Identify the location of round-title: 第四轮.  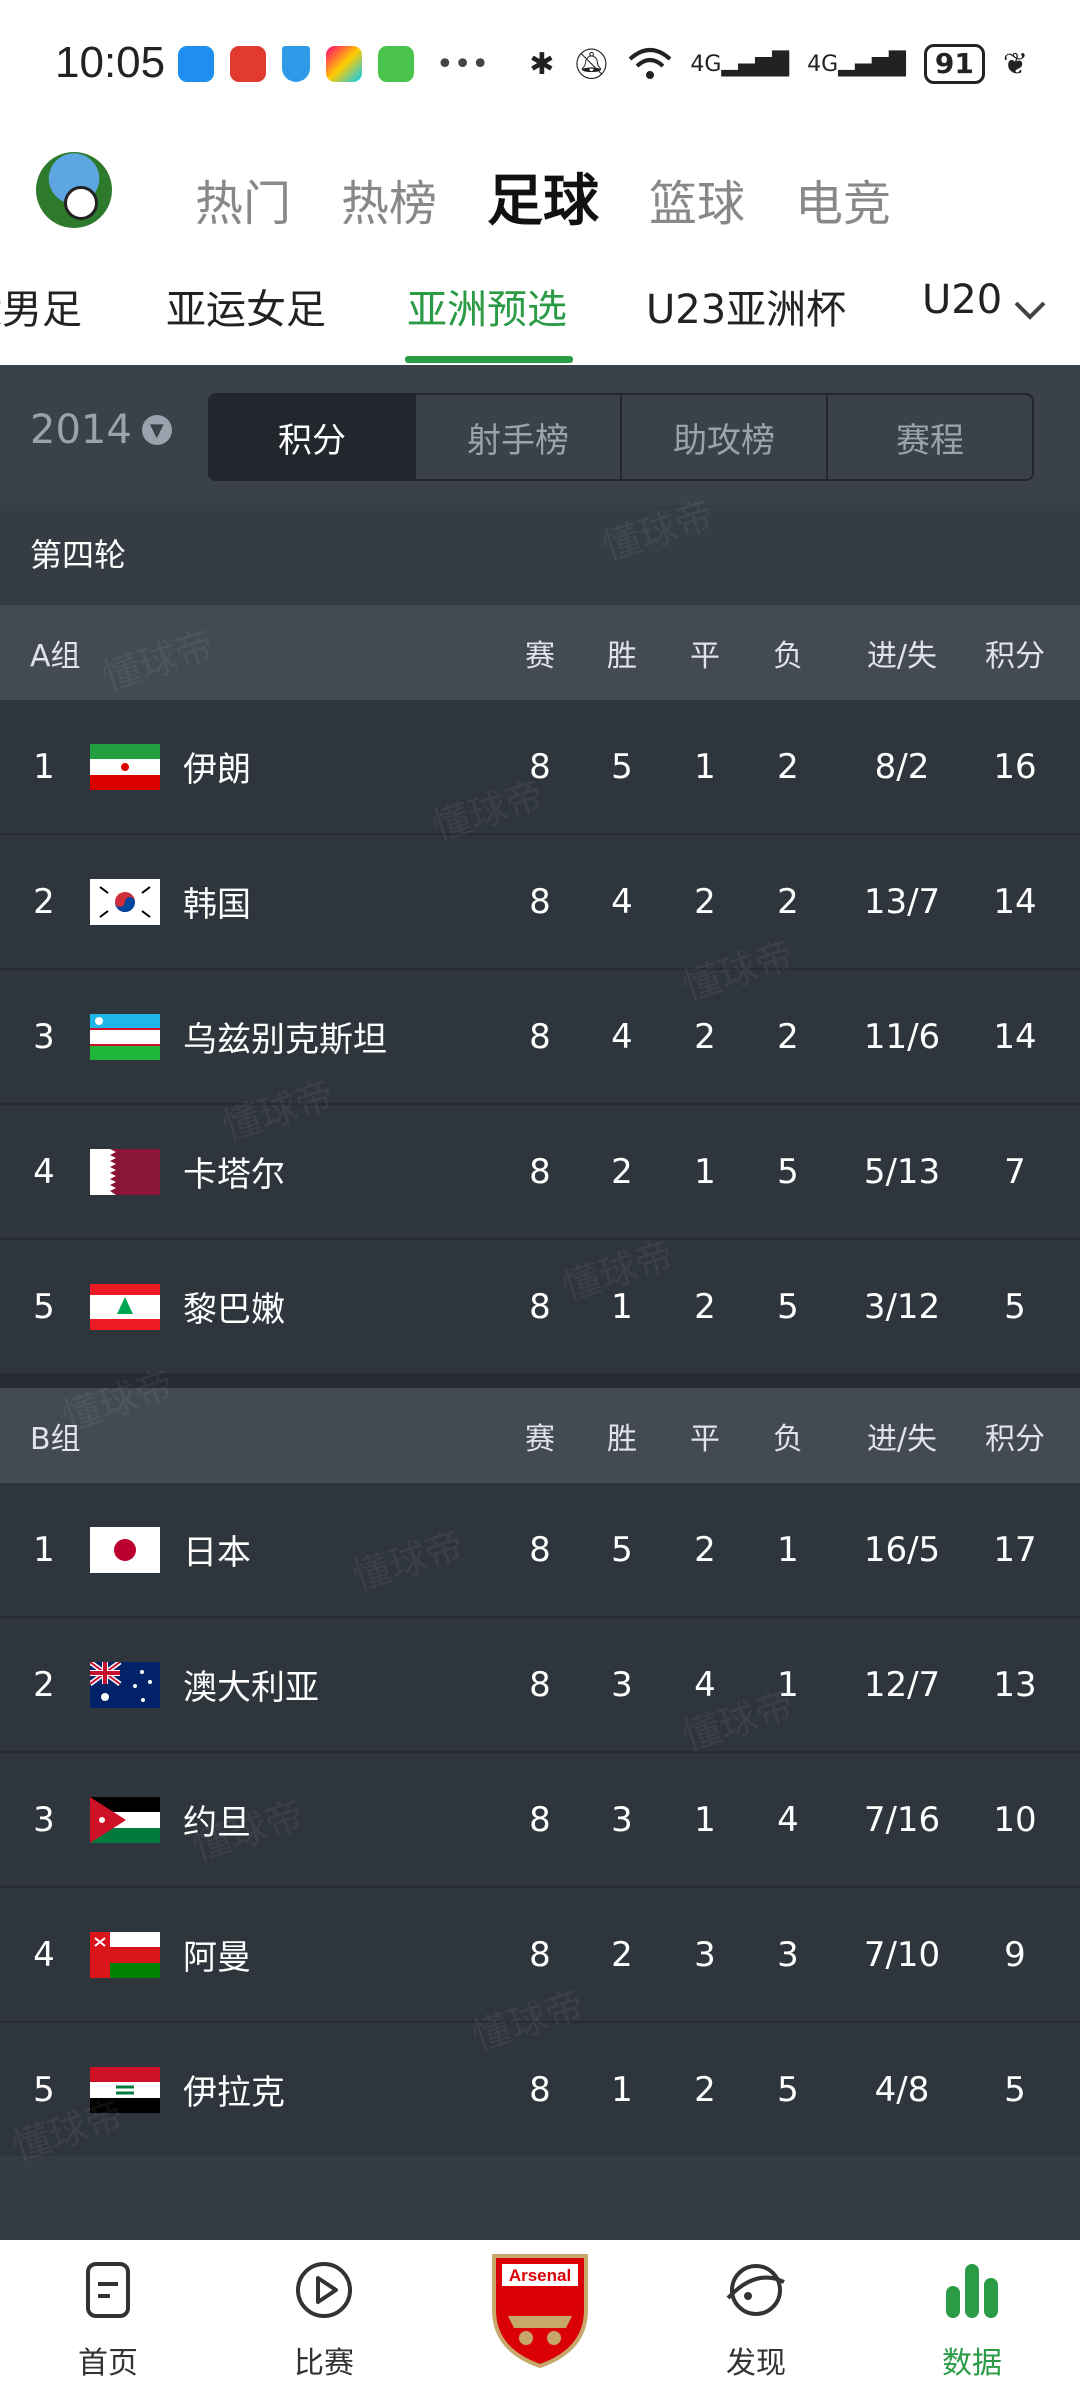
(540, 555).